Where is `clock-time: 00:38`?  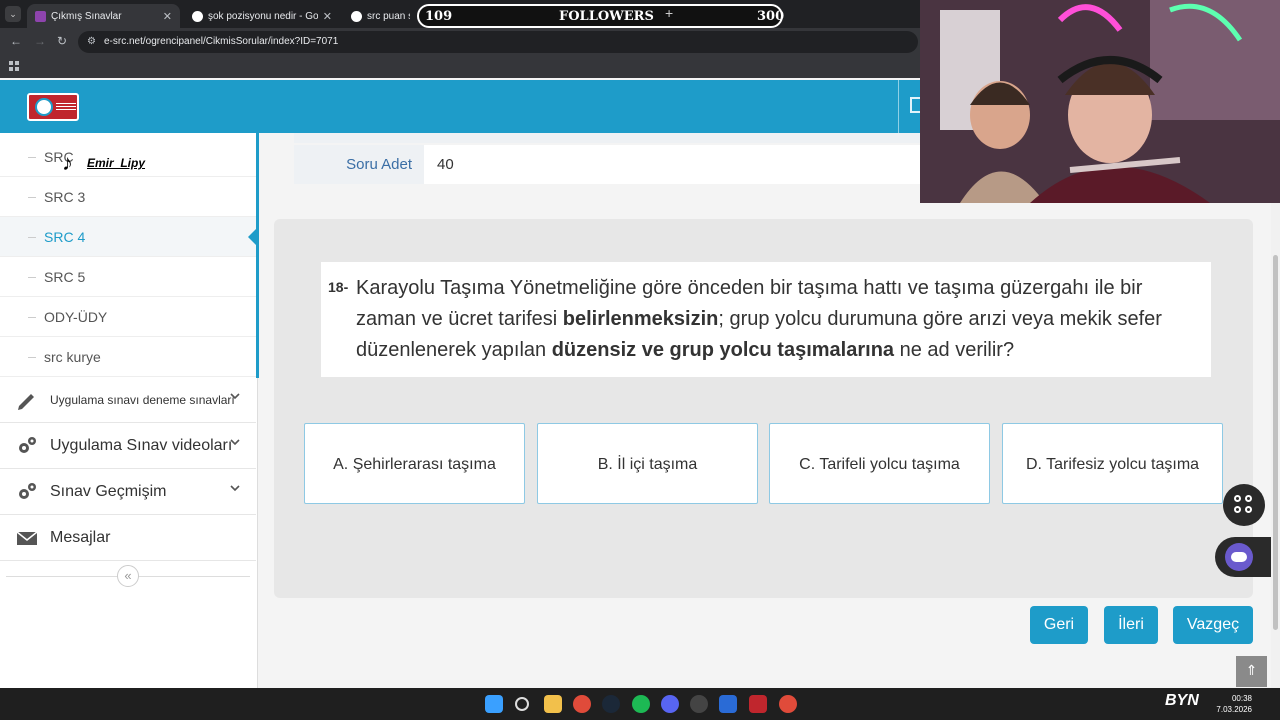
clock-time: 00:38 is located at coordinates (1241, 698).